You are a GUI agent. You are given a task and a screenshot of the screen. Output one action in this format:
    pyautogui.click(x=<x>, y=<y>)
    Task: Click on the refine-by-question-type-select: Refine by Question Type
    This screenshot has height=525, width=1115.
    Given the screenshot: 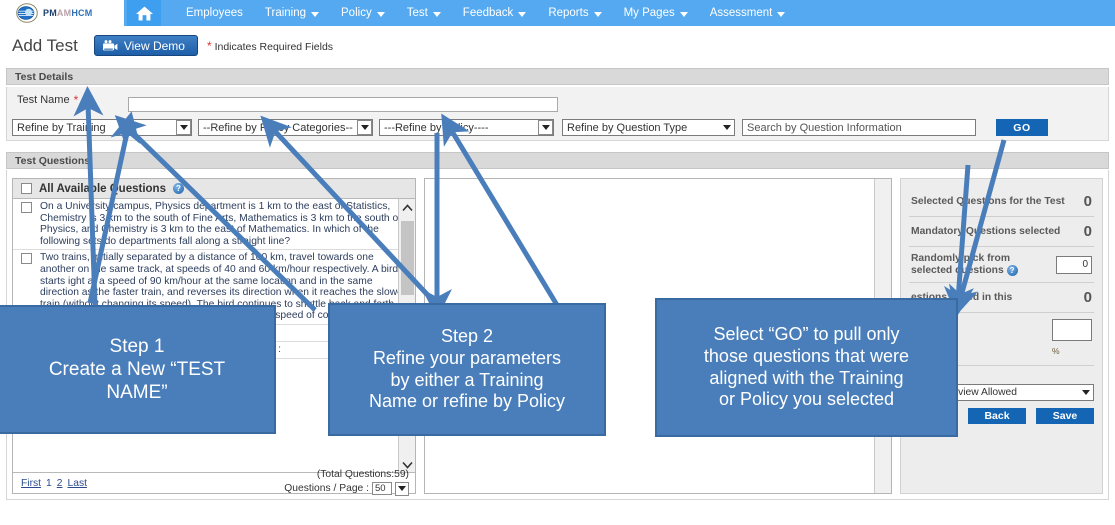 What is the action you would take?
    pyautogui.click(x=648, y=127)
    